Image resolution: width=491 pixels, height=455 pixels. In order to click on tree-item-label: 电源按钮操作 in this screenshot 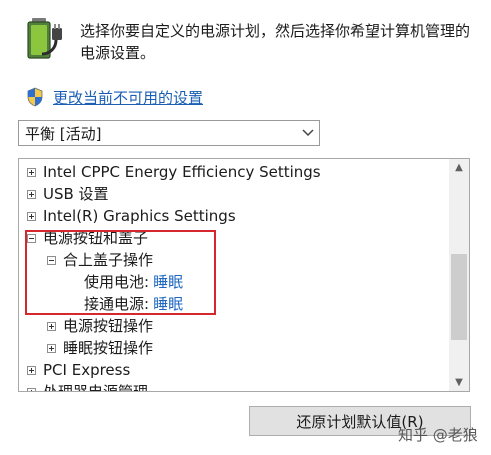, I will do `click(108, 326)`.